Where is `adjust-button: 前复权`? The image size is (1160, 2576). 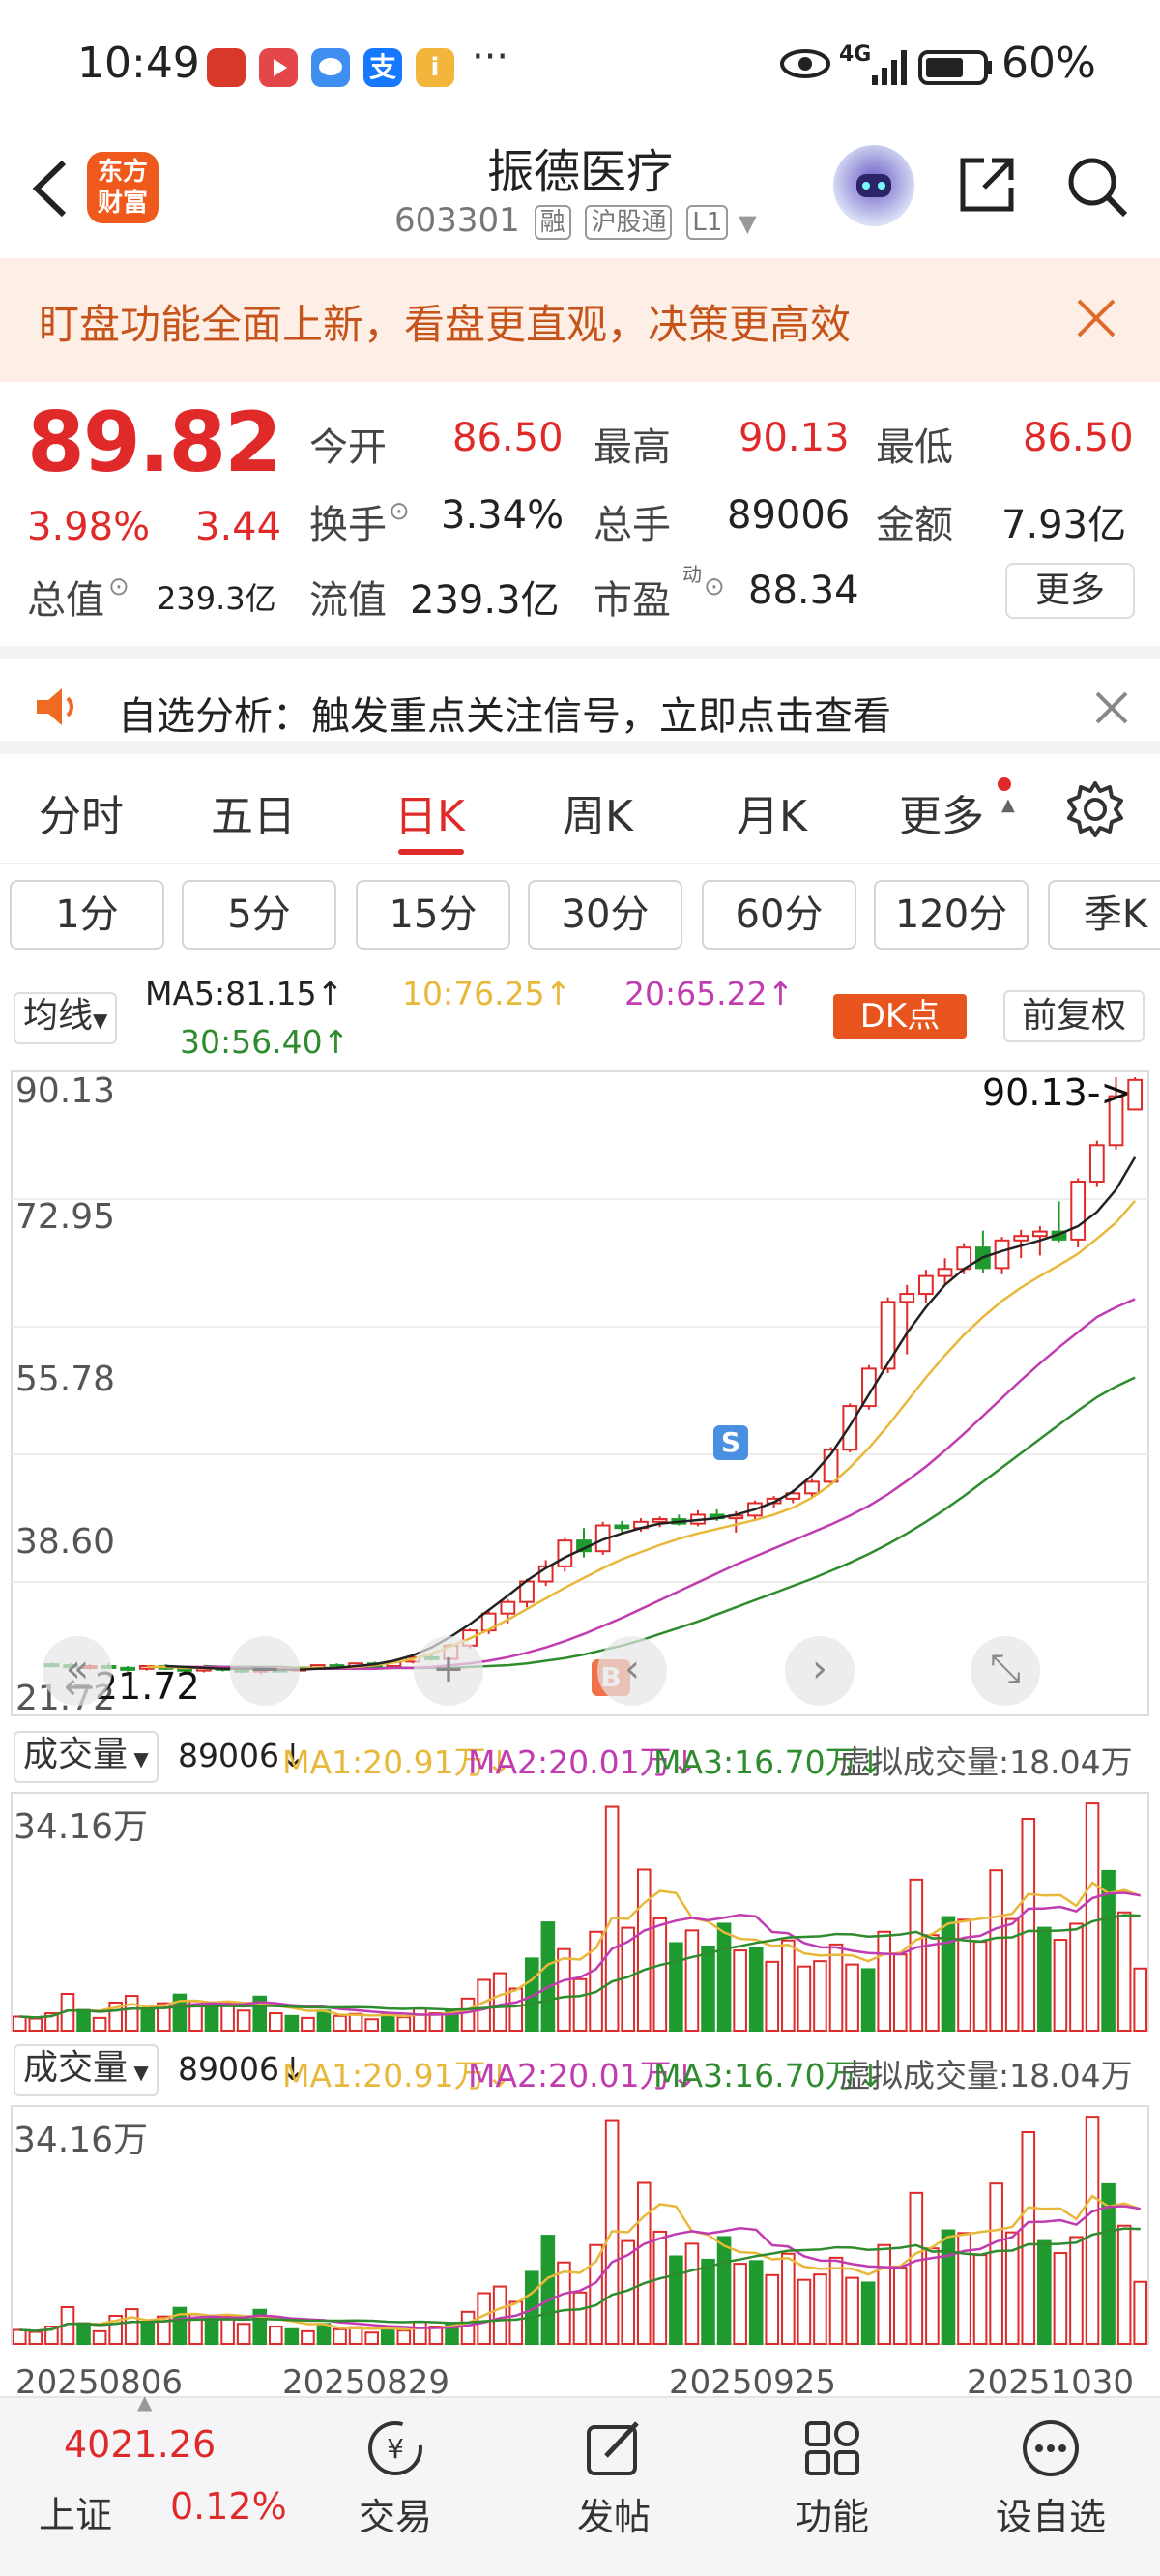
adjust-button: 前复权 is located at coordinates (1074, 1016).